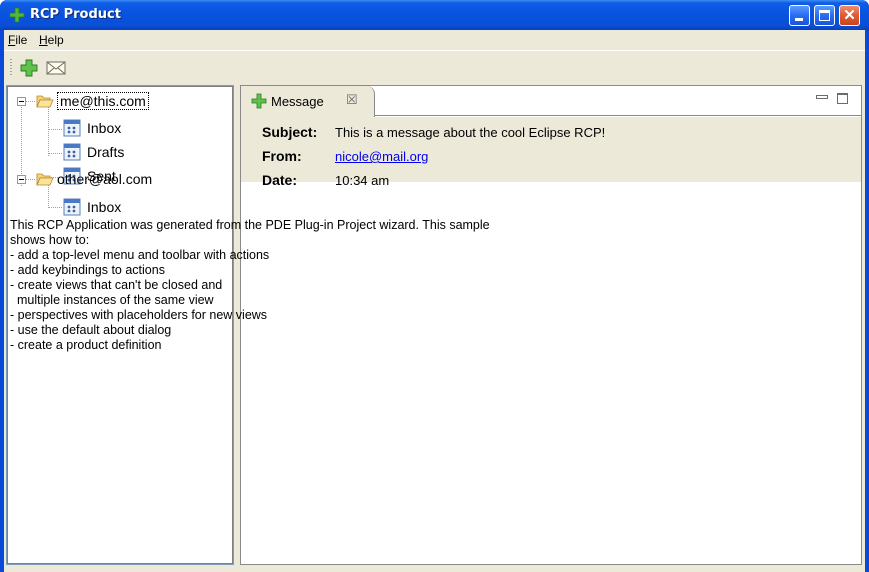  I want to click on toolbar, so click(434, 66).